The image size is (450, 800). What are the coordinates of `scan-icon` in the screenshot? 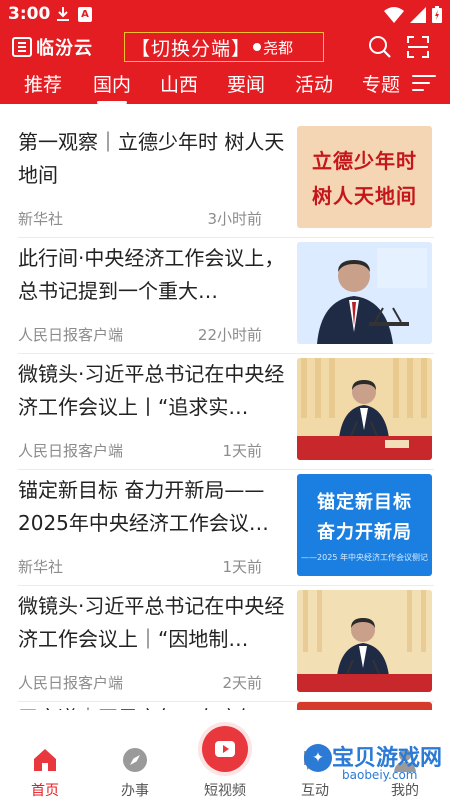 It's located at (418, 47).